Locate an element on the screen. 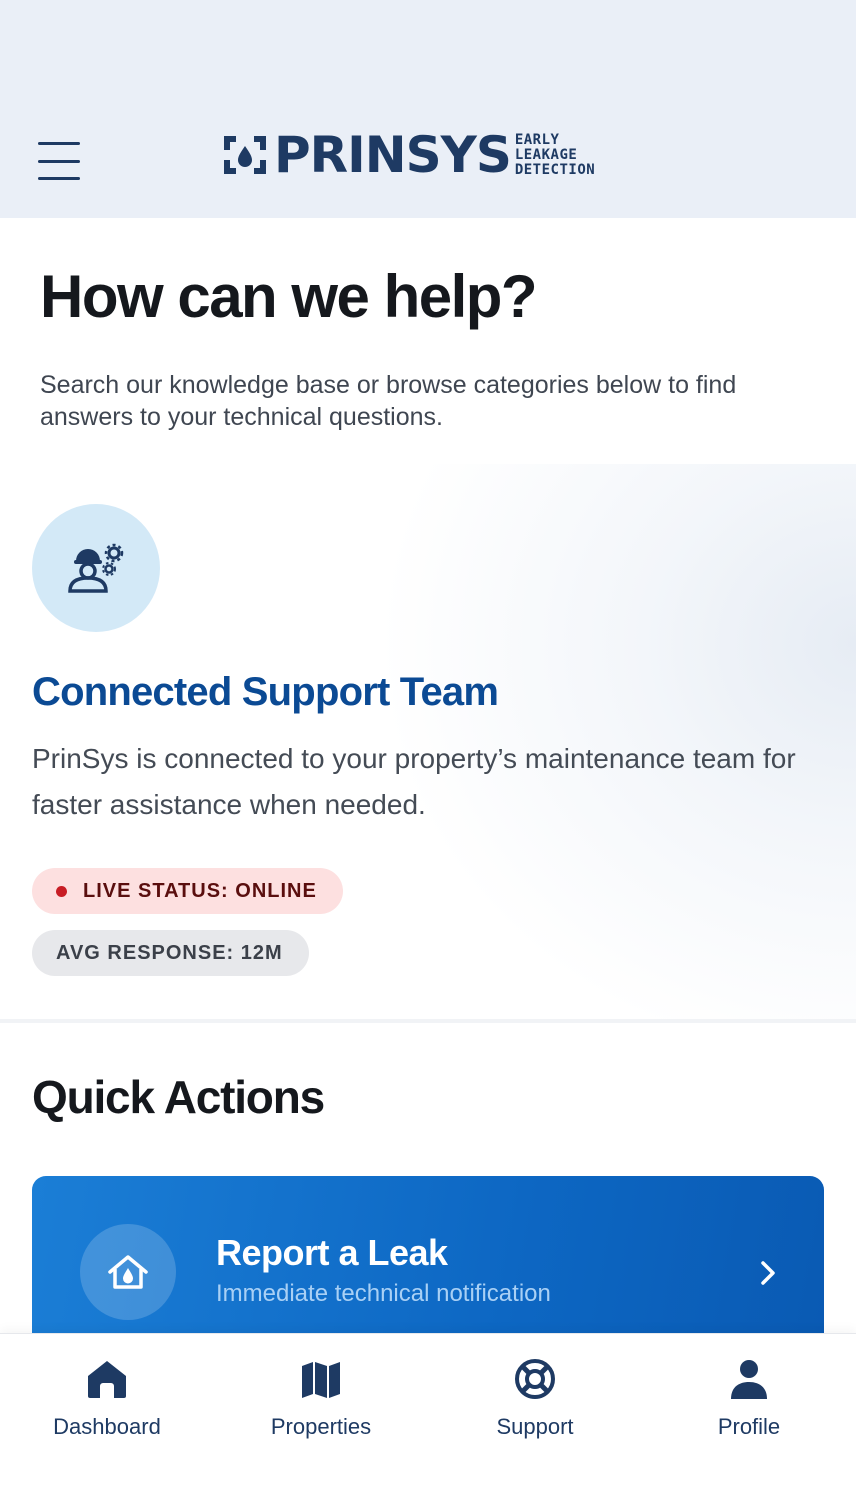  avg-response-badge: AVG RESPONSE: 12M is located at coordinates (170, 953).